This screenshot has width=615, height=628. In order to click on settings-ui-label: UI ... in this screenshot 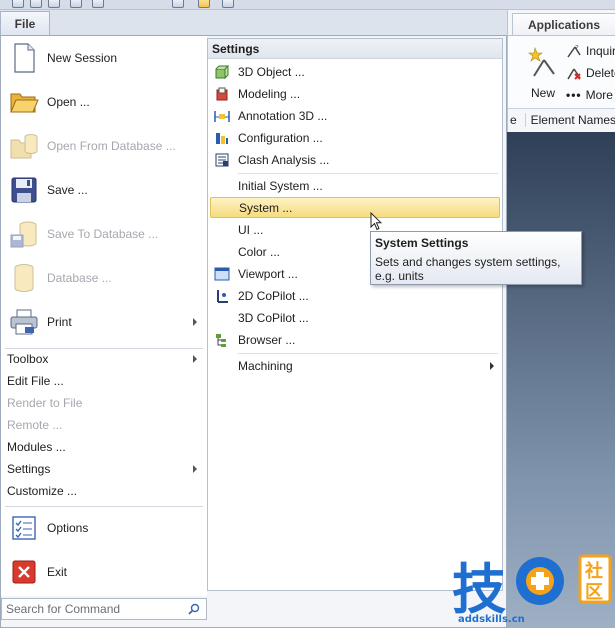, I will do `click(251, 229)`.